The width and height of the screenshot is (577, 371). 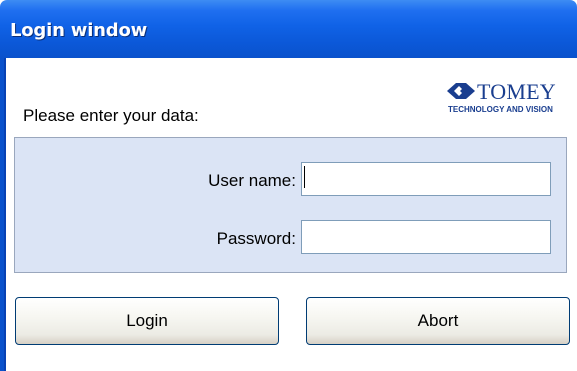 I want to click on password-label: Password:, so click(x=256, y=238).